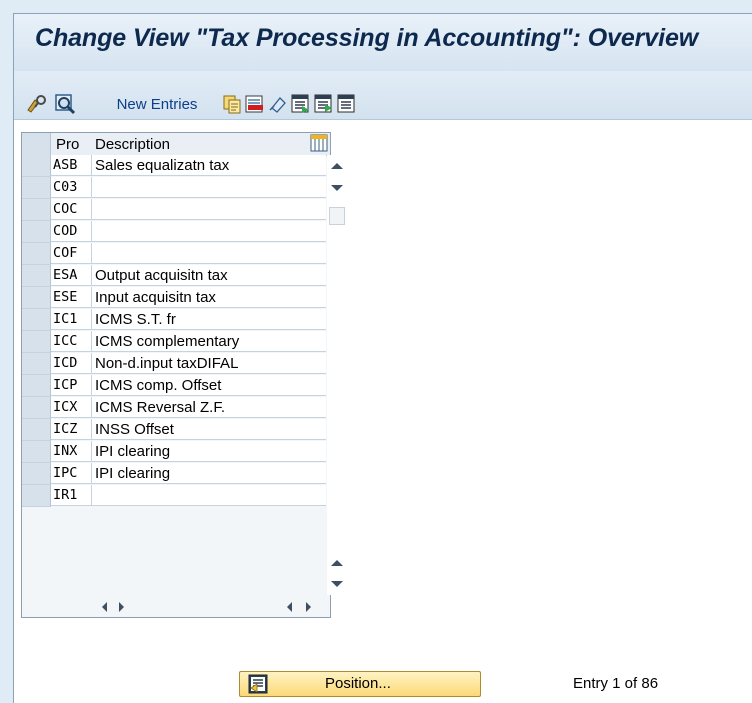  Describe the element at coordinates (71, 341) in the screenshot. I see `procedure-code-cell: ICC` at that location.